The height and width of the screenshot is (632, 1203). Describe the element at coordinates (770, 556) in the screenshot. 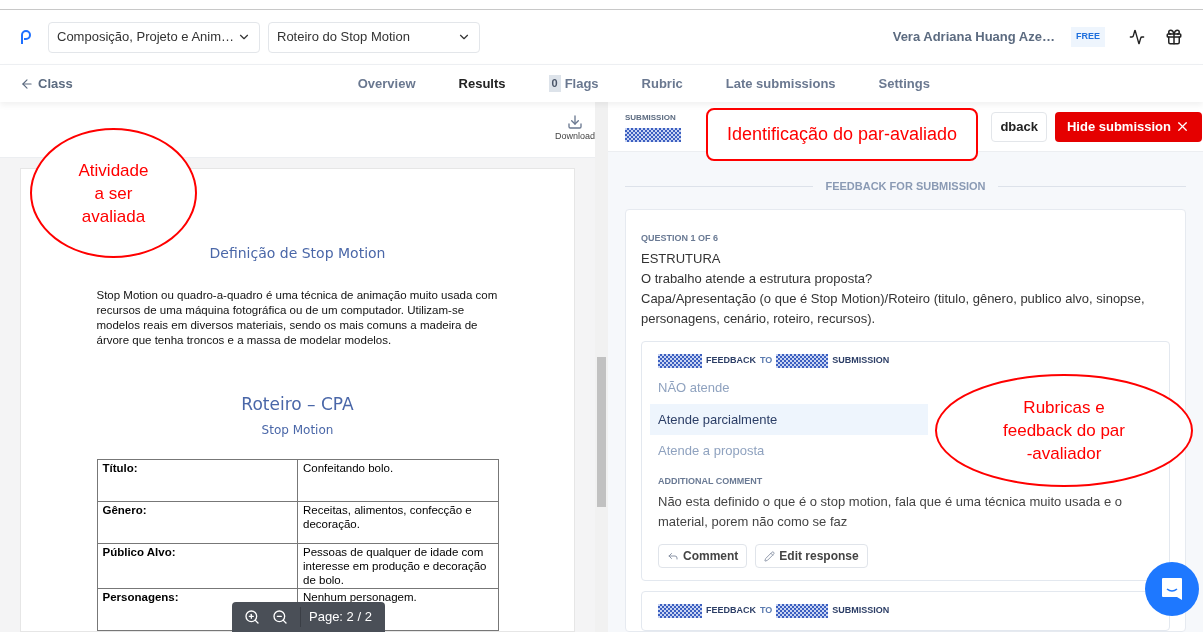

I see `pencil-icon` at that location.